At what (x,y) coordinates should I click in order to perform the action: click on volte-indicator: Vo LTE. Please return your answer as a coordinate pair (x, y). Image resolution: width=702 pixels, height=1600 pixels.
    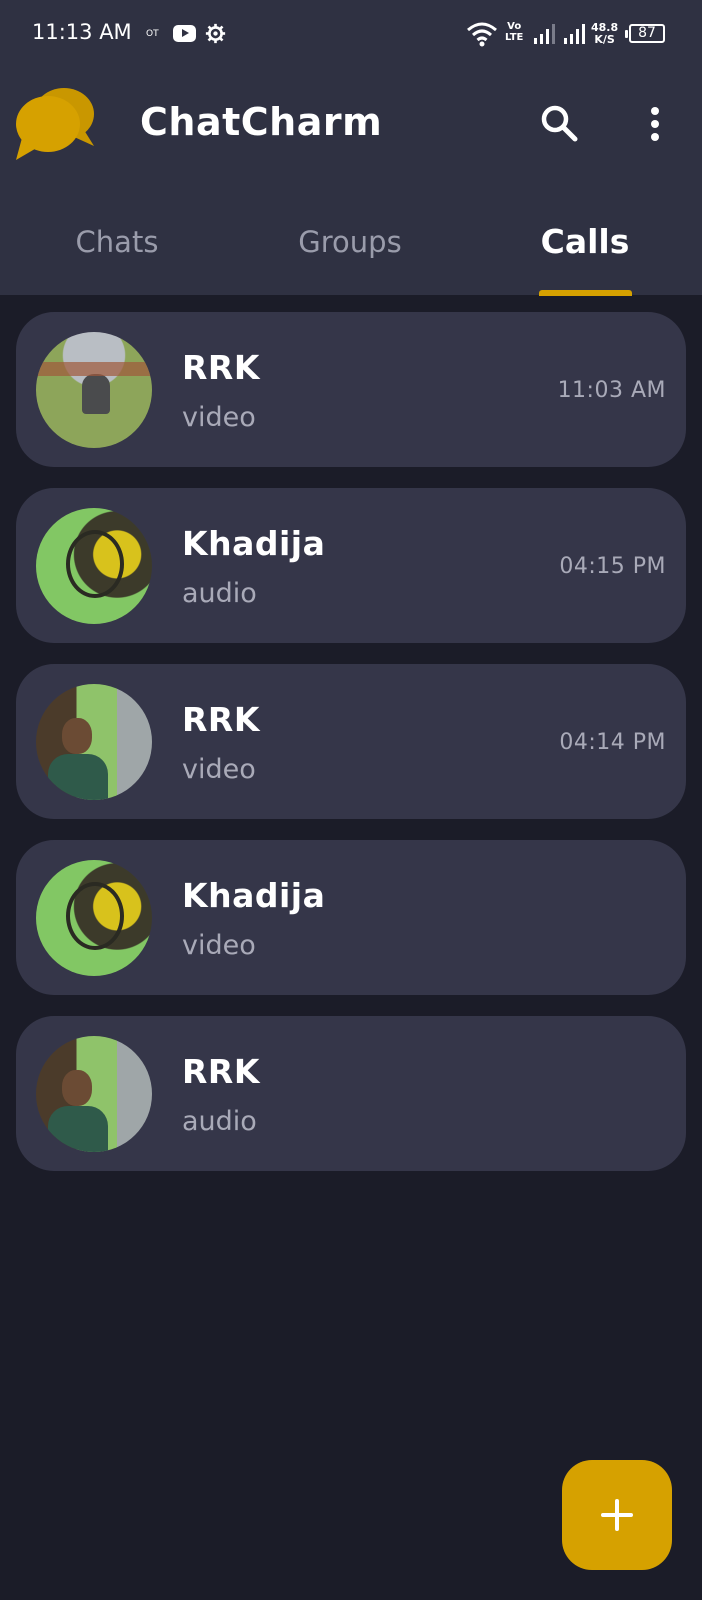
    Looking at the image, I should click on (514, 32).